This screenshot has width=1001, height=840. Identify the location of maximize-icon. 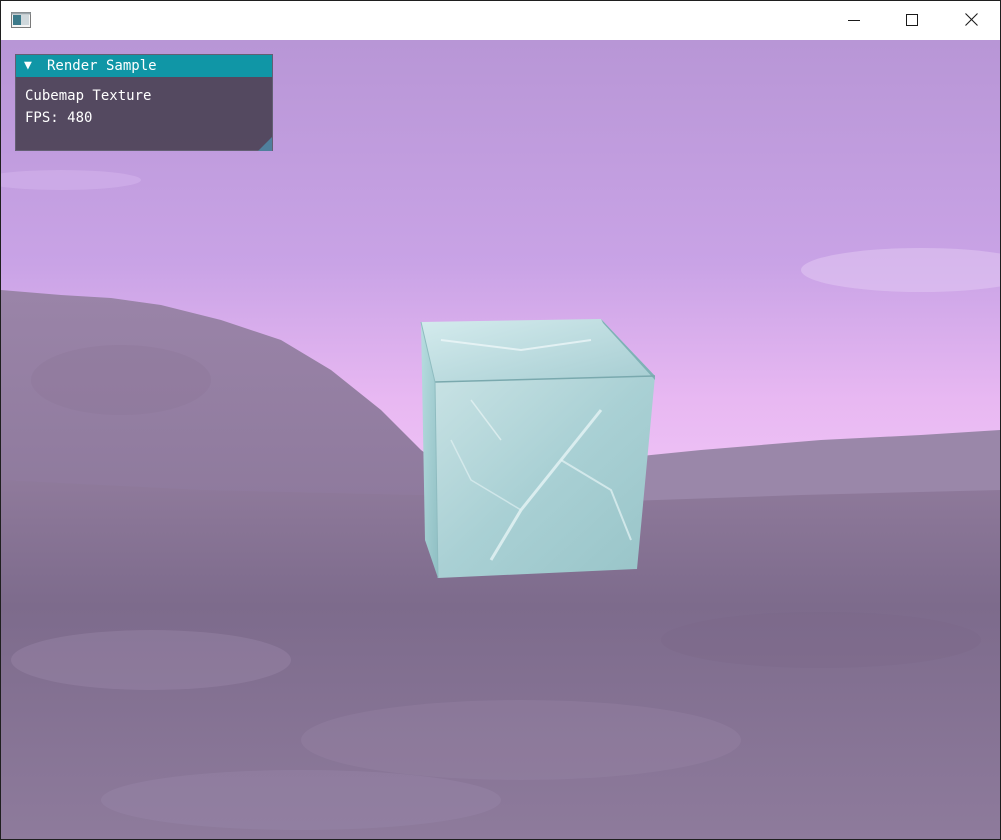
(912, 20).